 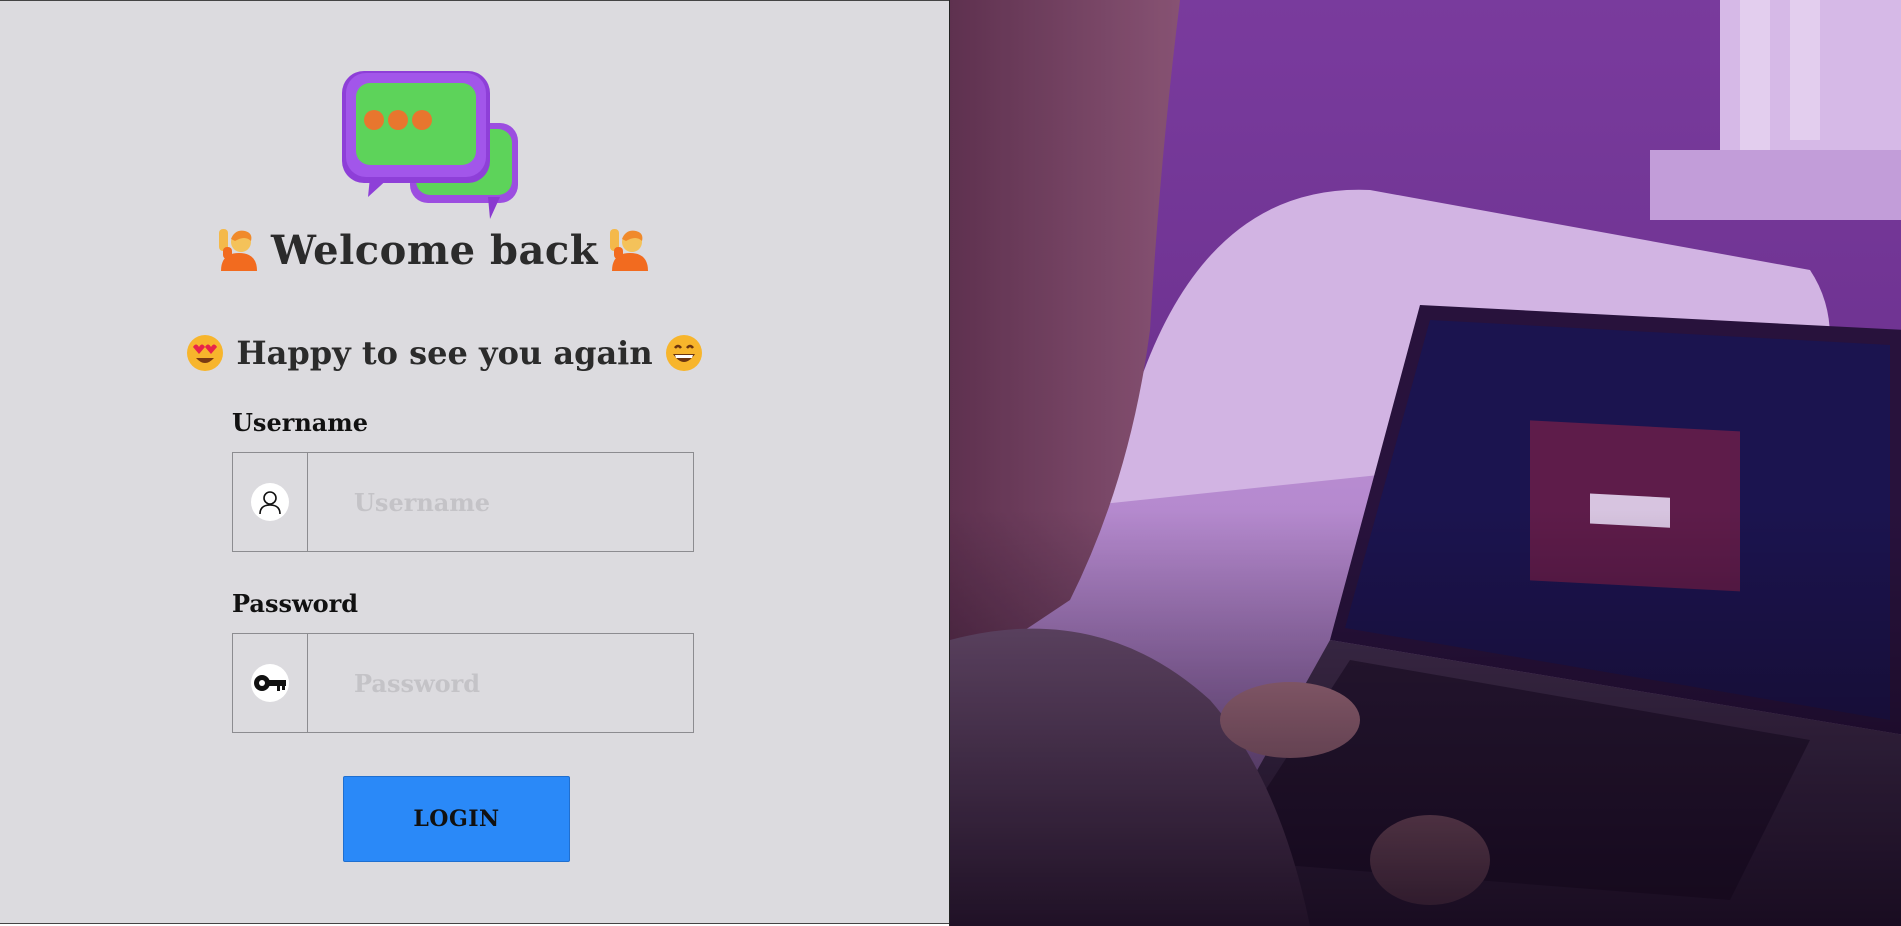 What do you see at coordinates (444, 353) in the screenshot?
I see `subtitle-text: Happy to see you again` at bounding box center [444, 353].